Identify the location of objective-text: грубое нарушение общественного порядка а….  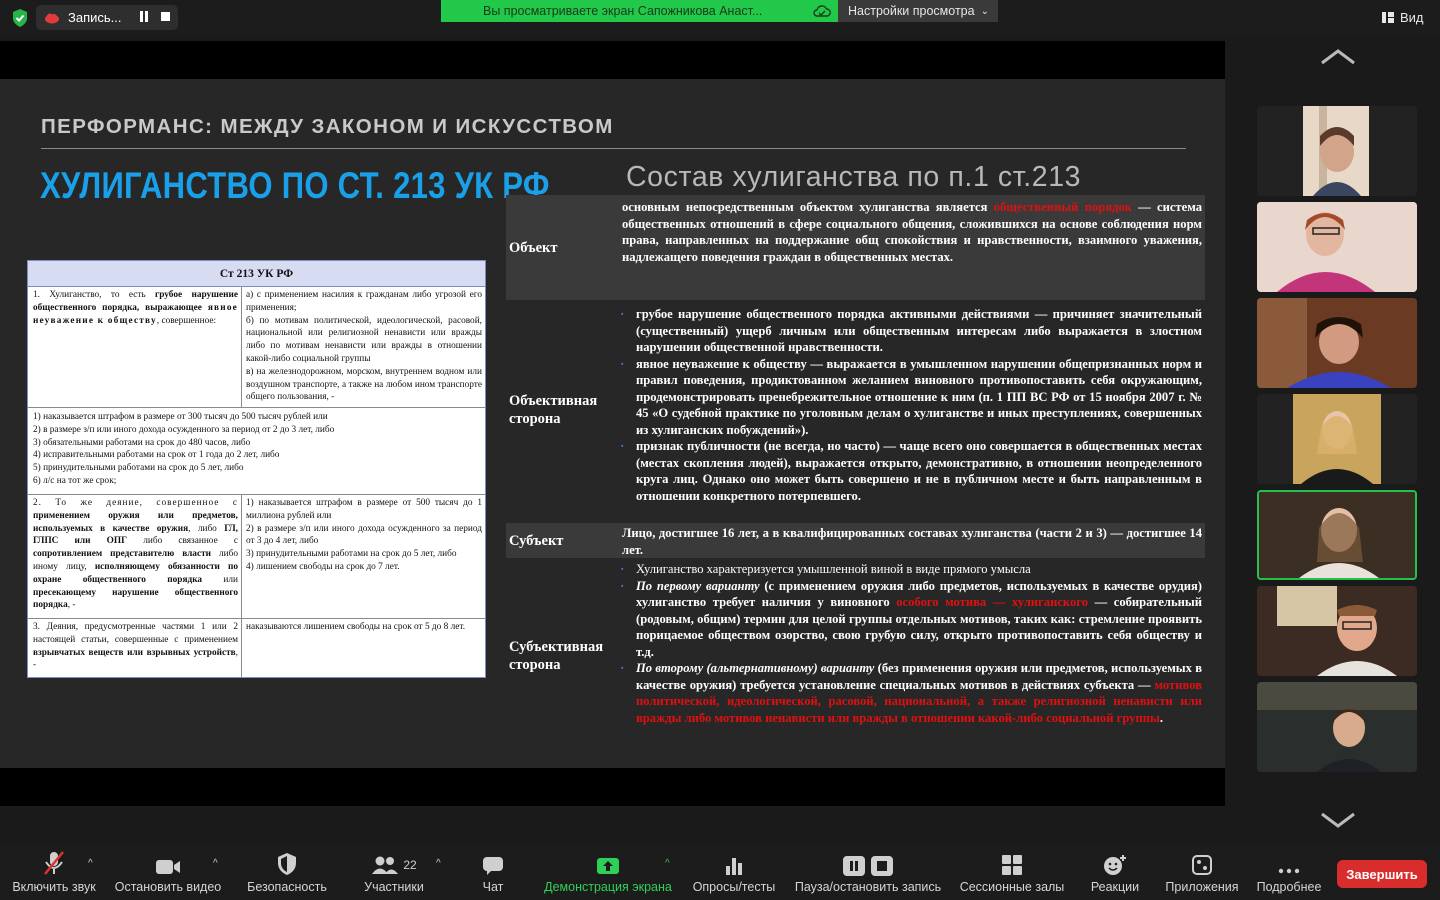
(911, 410).